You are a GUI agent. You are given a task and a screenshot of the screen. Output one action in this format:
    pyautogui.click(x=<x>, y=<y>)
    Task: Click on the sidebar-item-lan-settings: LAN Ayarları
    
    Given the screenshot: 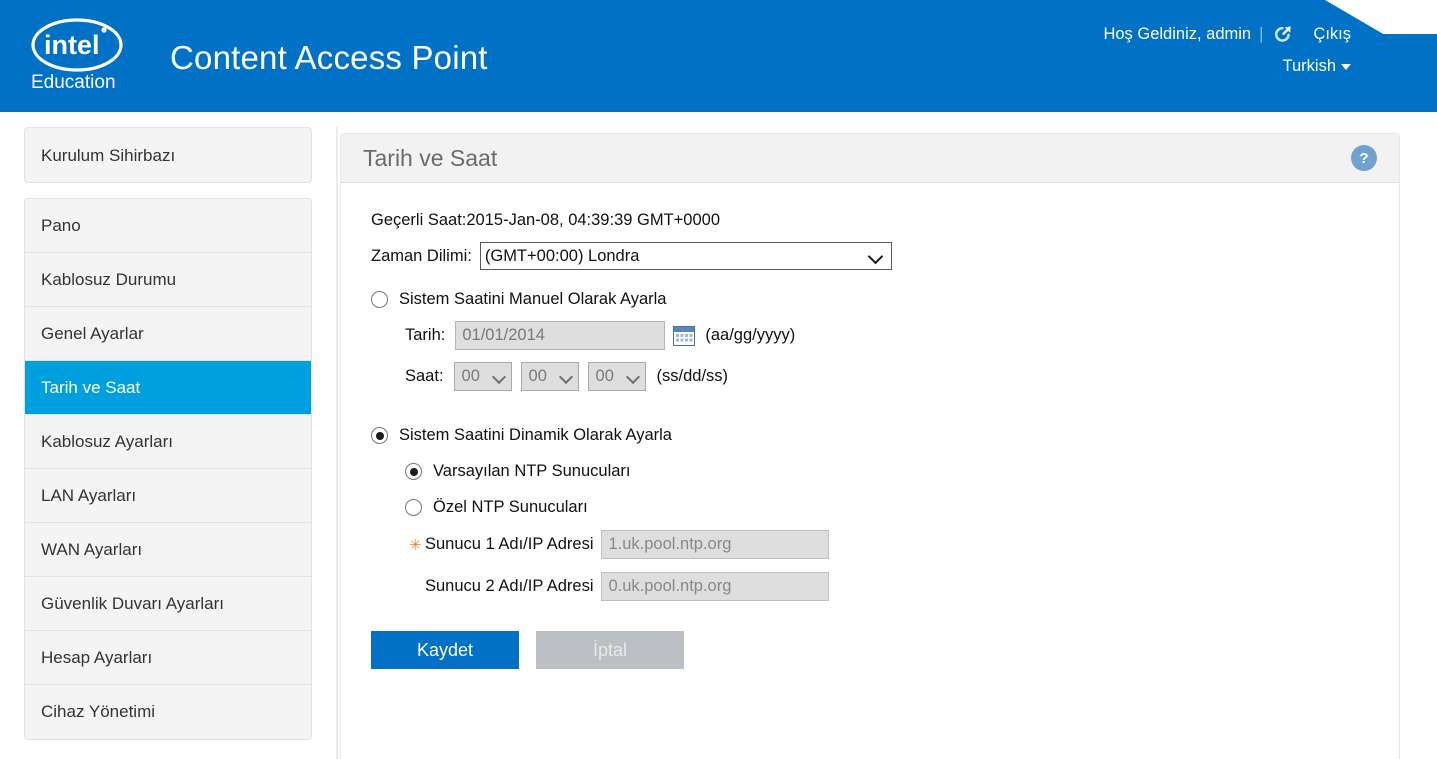 What is the action you would take?
    pyautogui.click(x=168, y=496)
    